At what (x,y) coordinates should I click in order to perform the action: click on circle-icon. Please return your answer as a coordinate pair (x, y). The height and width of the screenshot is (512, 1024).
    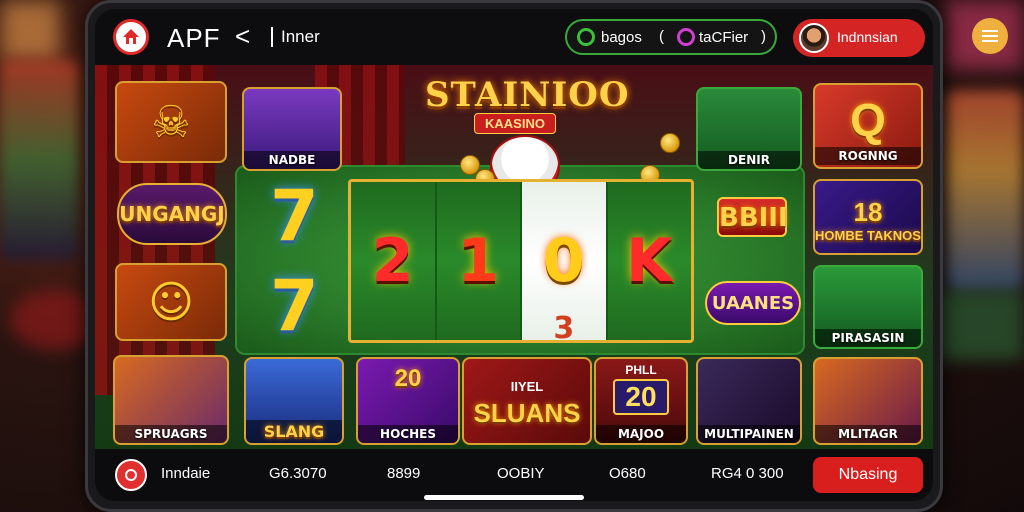
    Looking at the image, I should click on (131, 475).